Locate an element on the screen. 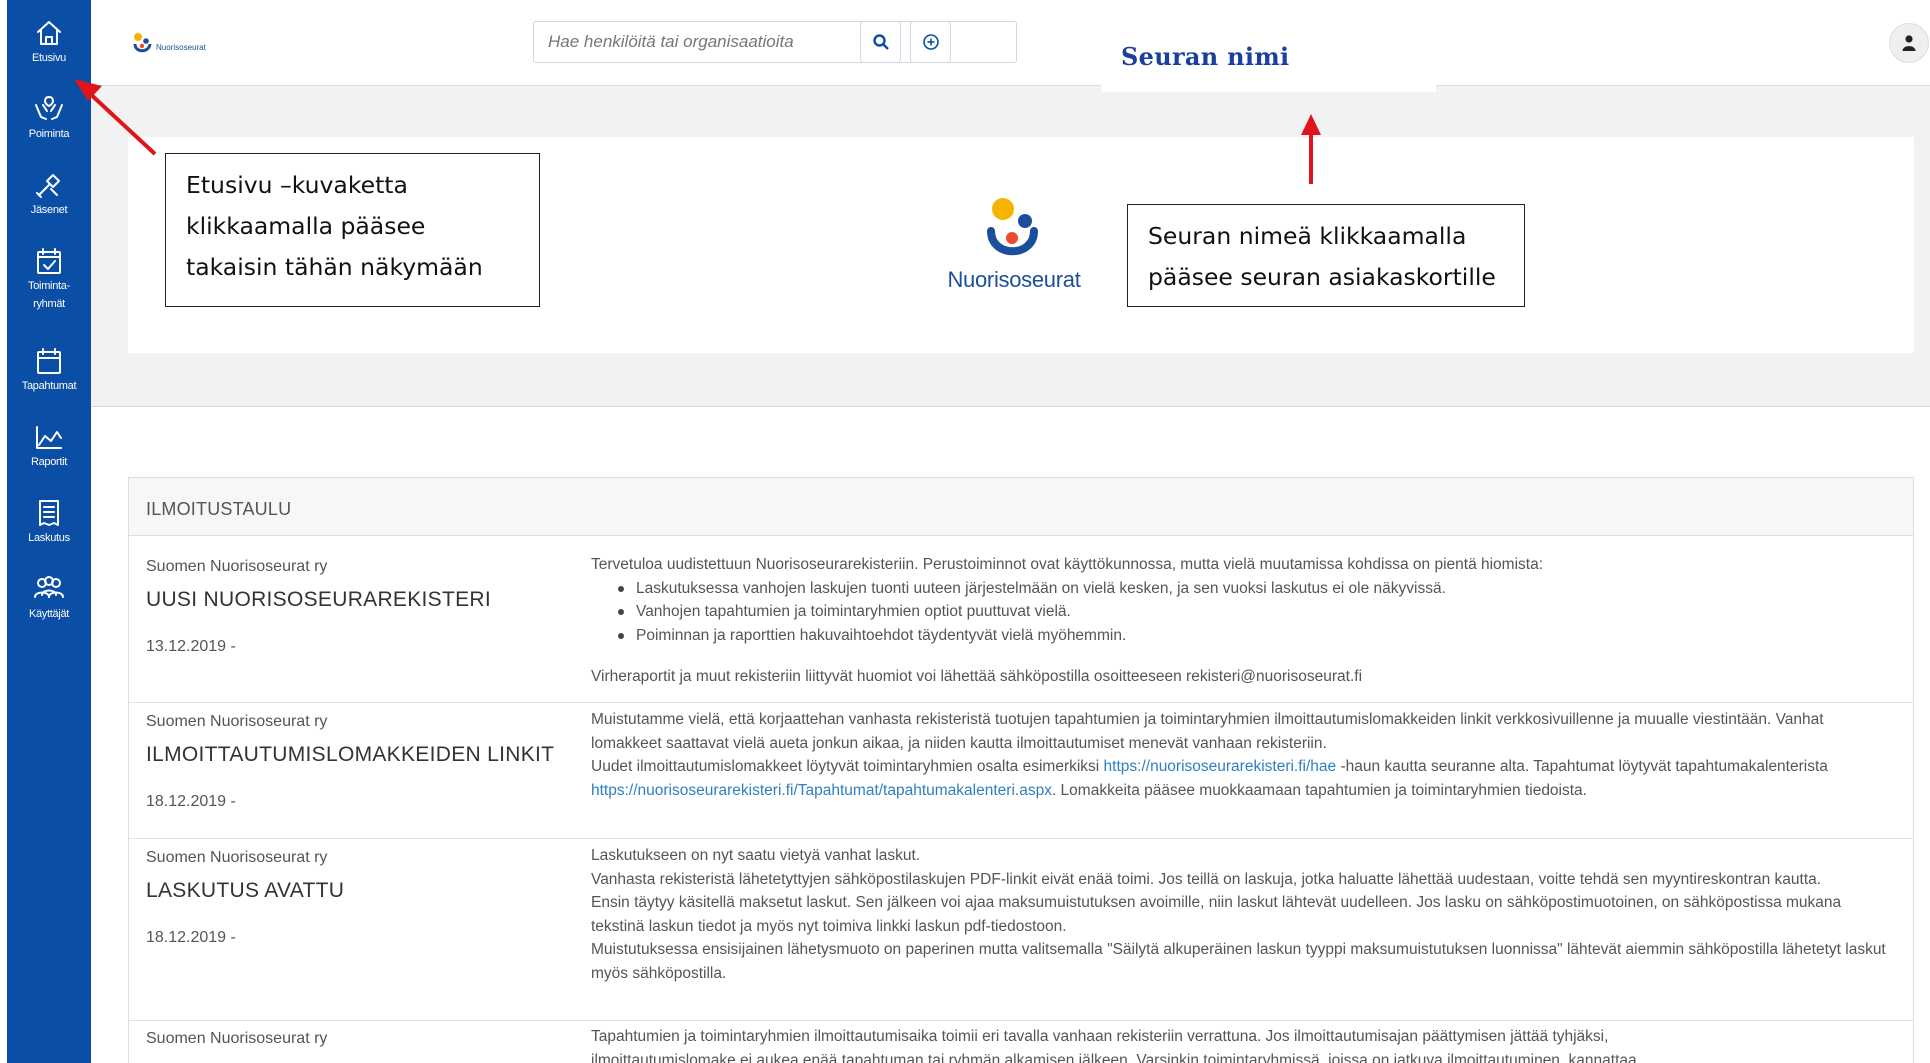 Image resolution: width=1930 pixels, height=1063 pixels. search-icon is located at coordinates (880, 42).